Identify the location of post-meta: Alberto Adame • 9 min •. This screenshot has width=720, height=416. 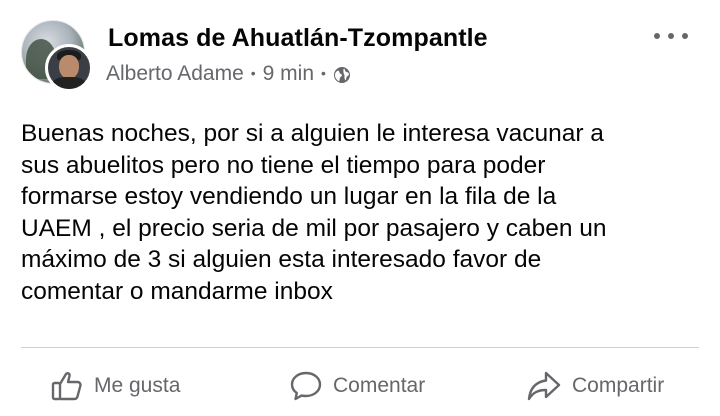
(228, 74).